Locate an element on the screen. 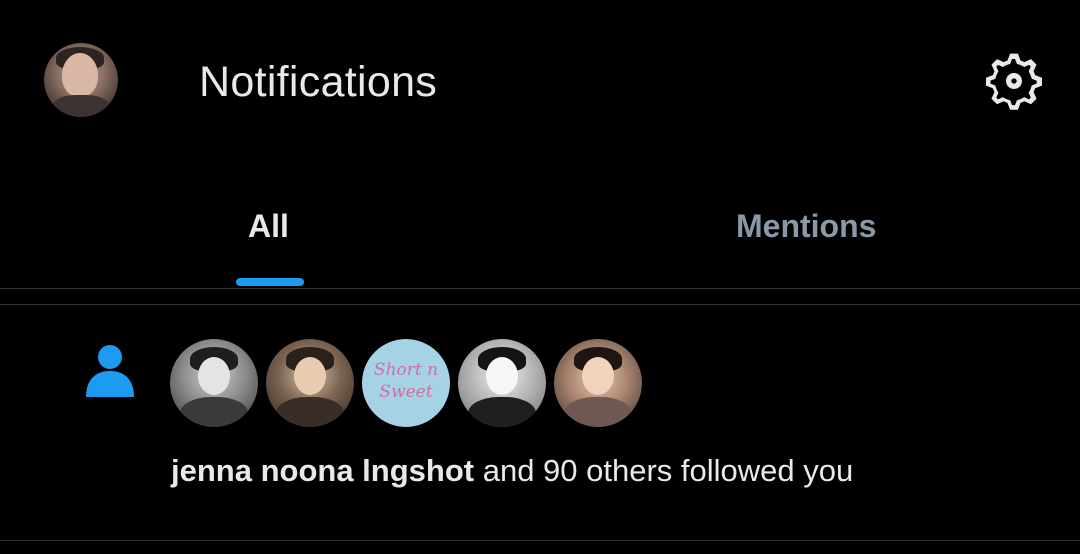  profile-avatar is located at coordinates (81, 80).